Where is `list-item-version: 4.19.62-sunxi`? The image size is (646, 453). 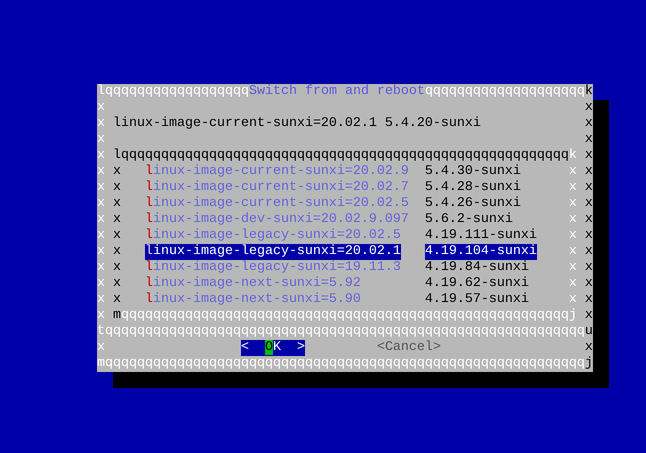 list-item-version: 4.19.62-sunxi is located at coordinates (476, 284).